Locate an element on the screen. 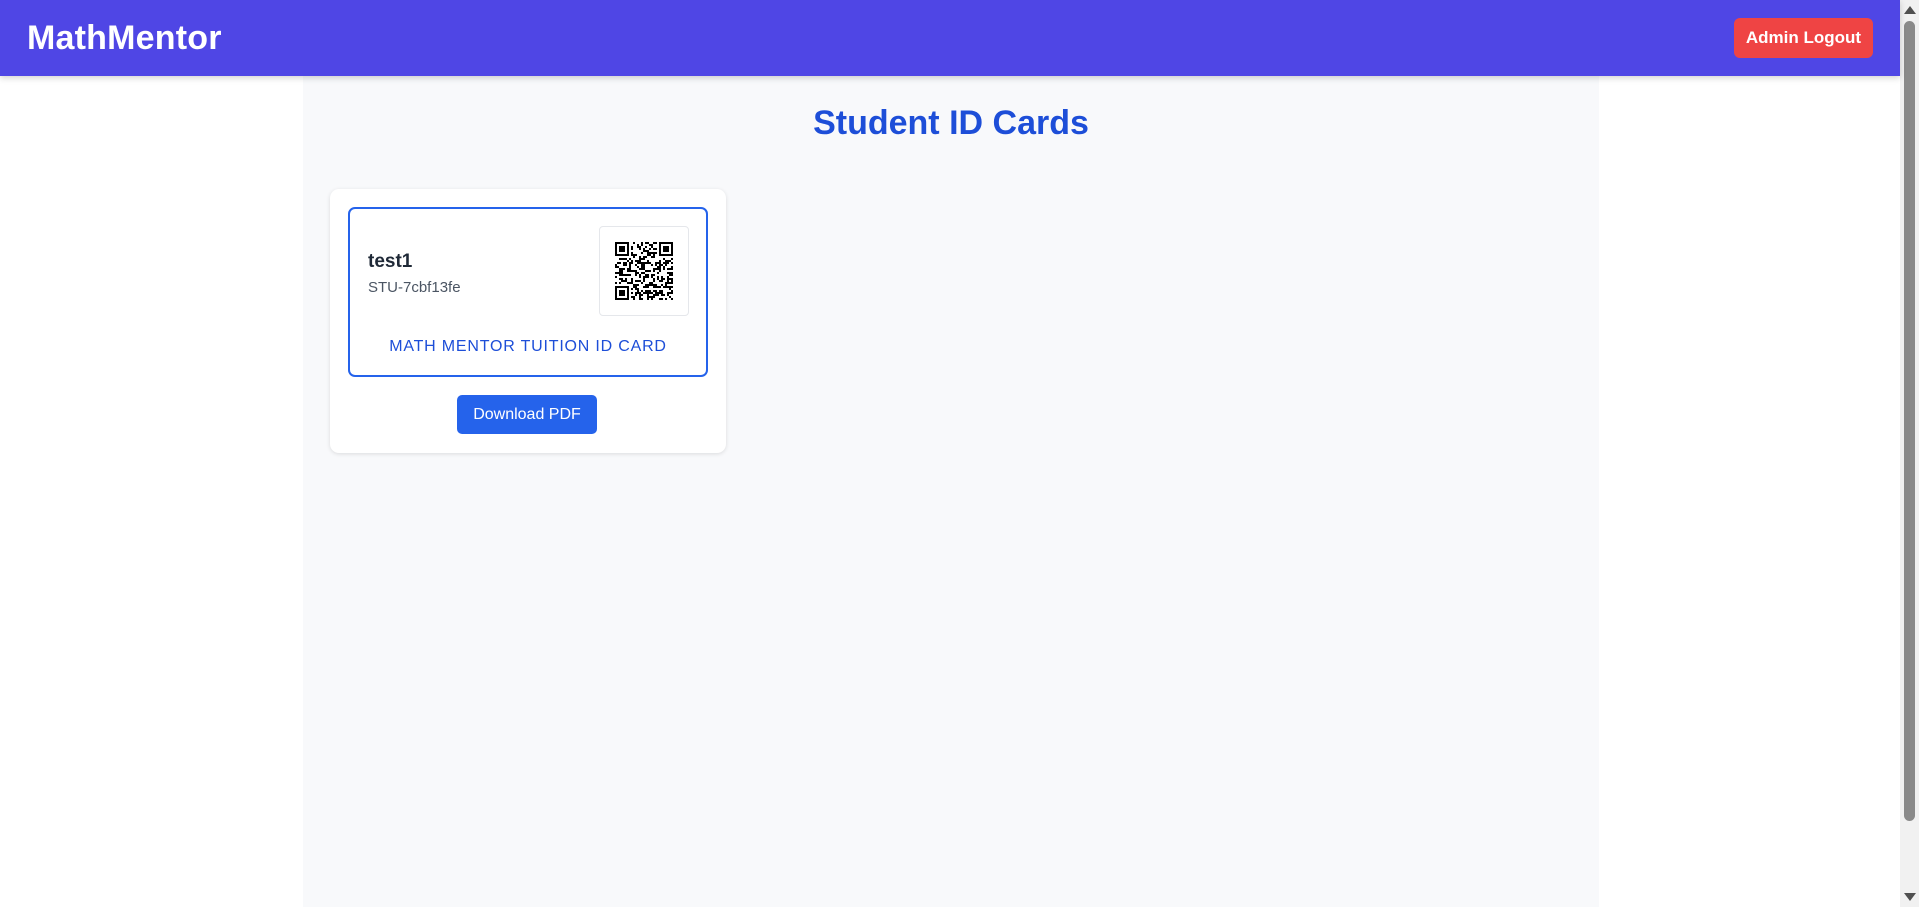 This screenshot has height=907, width=1919. page-title: Student ID Cards is located at coordinates (951, 123).